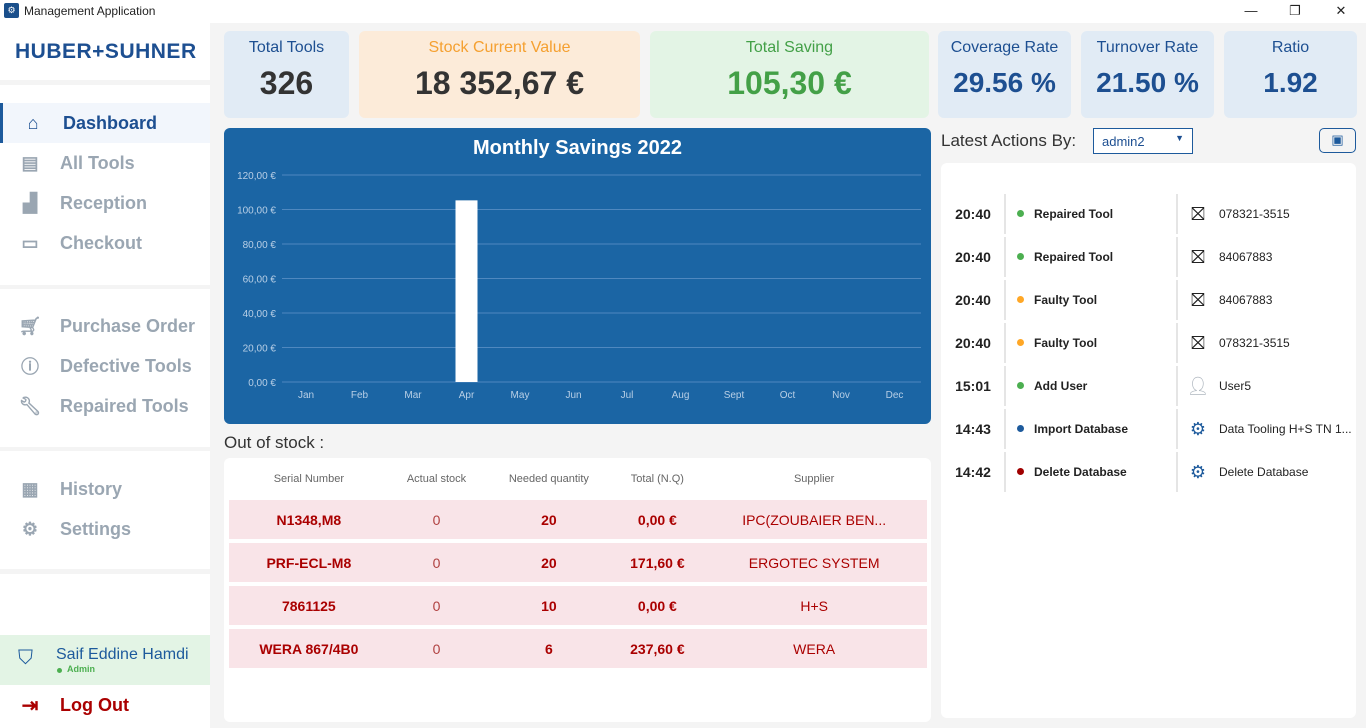  I want to click on table-cell: N1348,M8, so click(309, 519).